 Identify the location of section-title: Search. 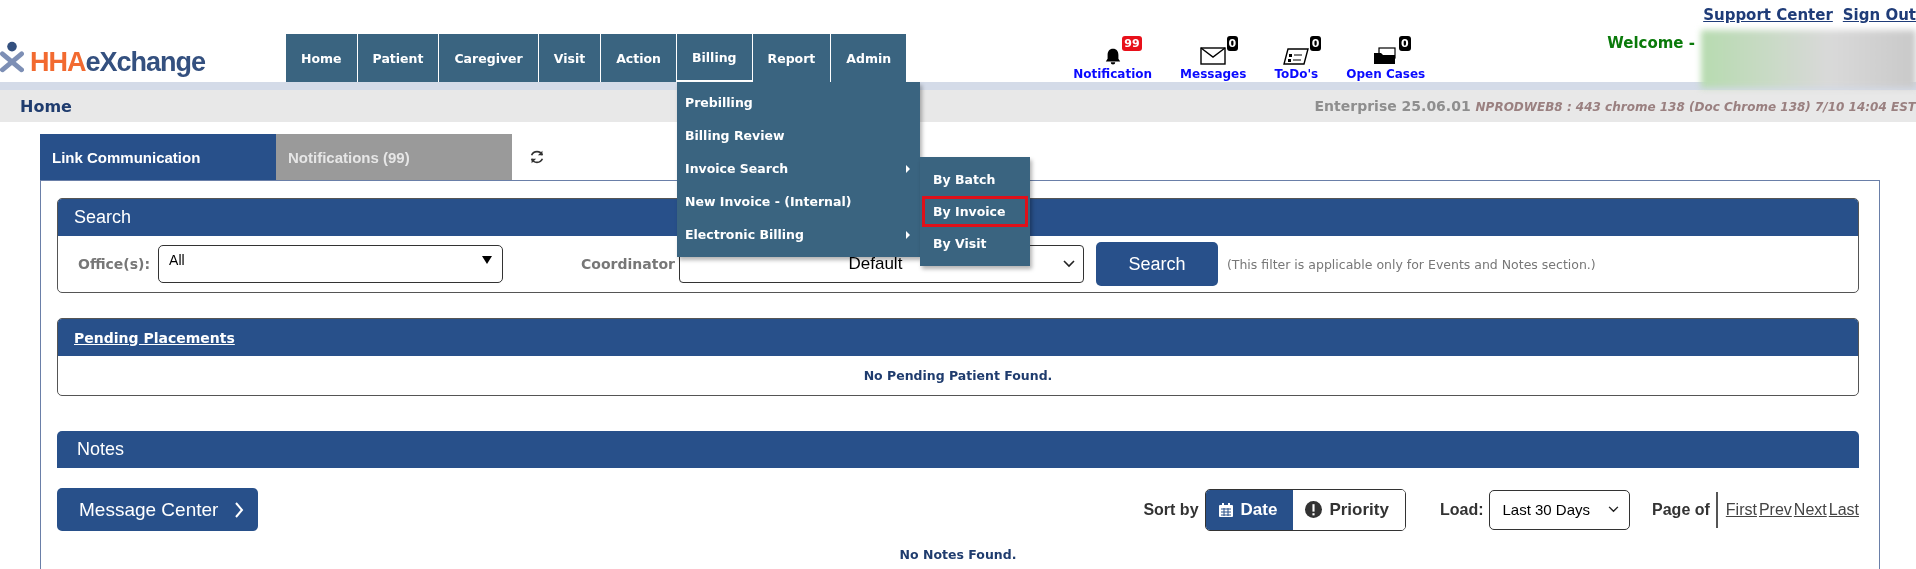
(103, 217).